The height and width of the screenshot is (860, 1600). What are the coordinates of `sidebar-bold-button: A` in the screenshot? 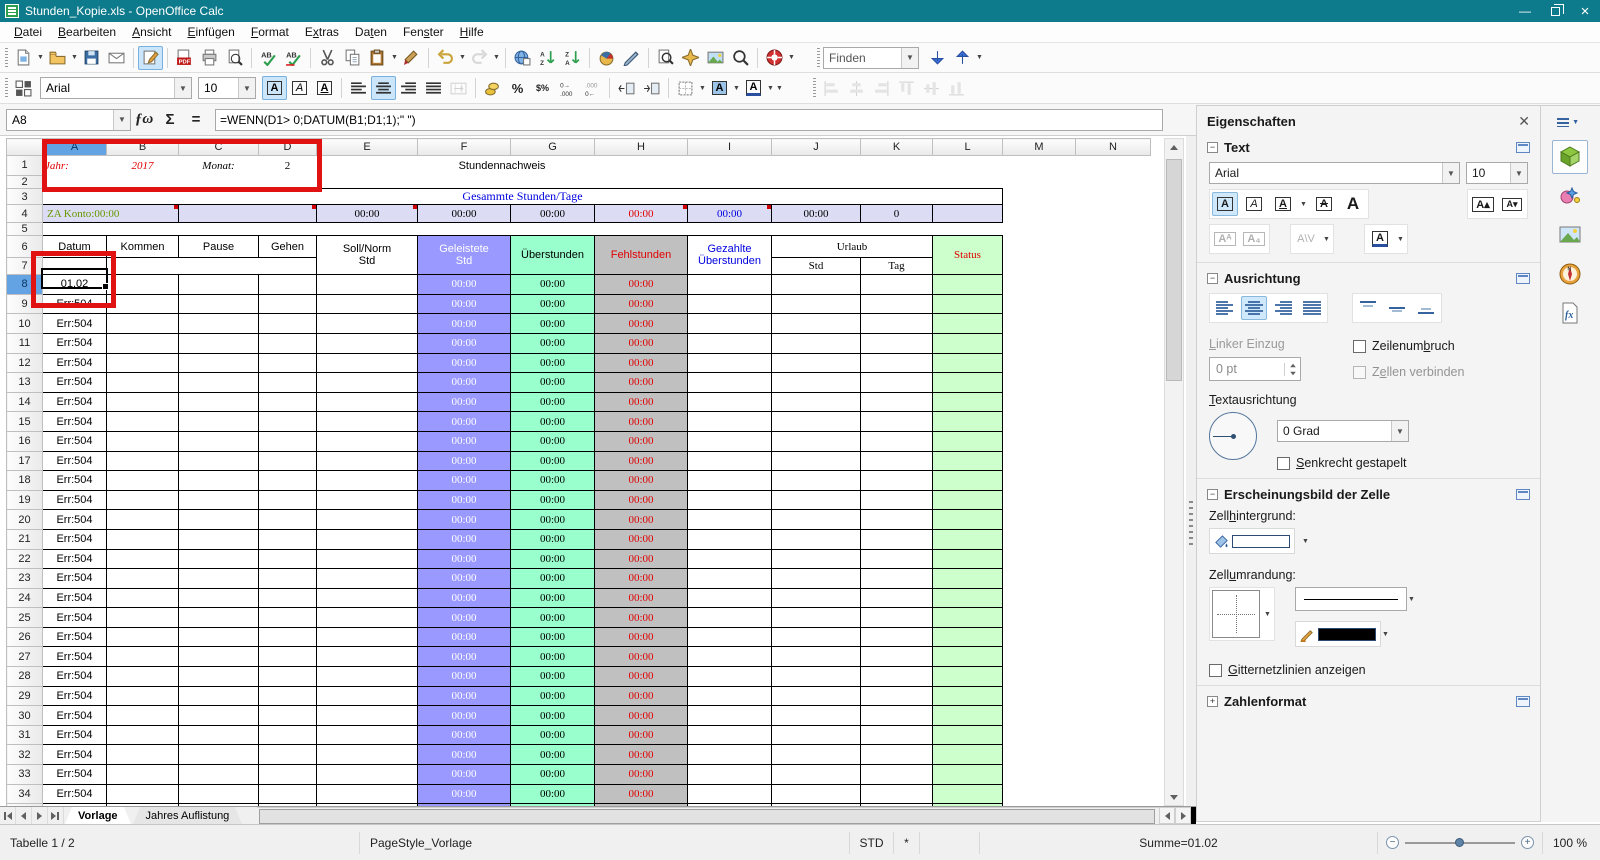 It's located at (1225, 204).